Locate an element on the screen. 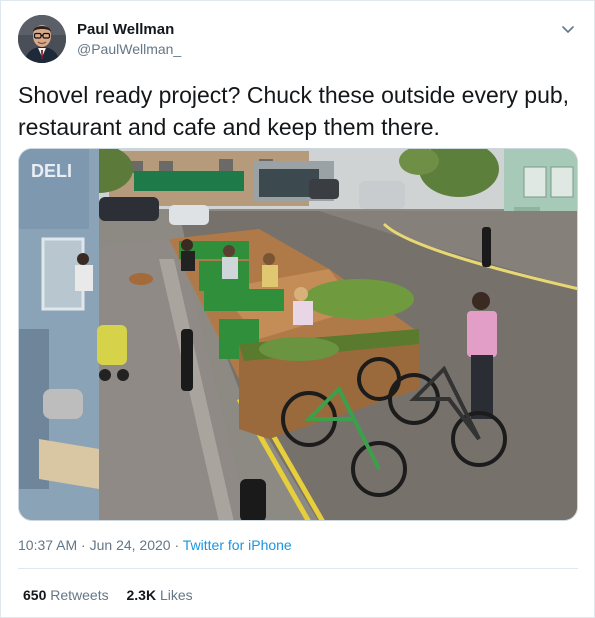 The image size is (595, 618). likes-stat: 2.3K Likes is located at coordinates (160, 595).